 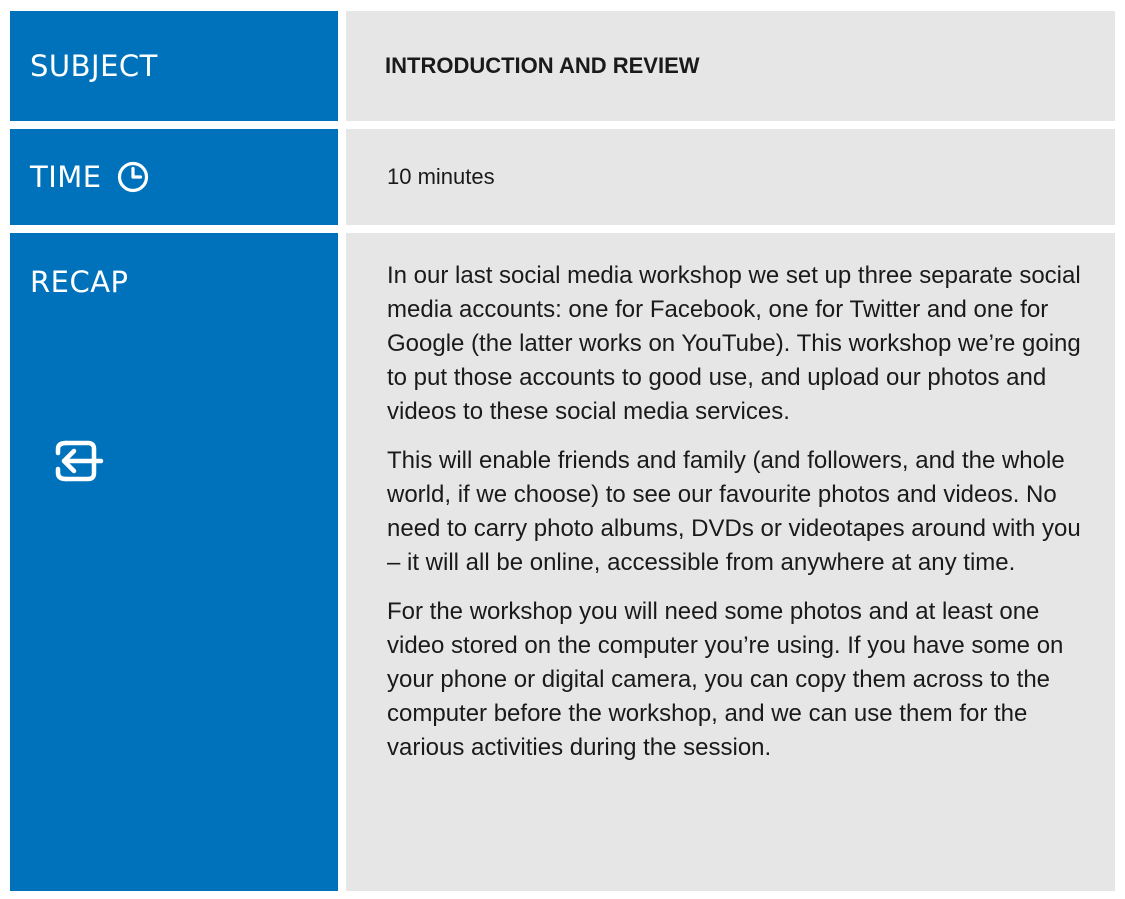 I want to click on recap-label: RECAP, so click(x=79, y=282).